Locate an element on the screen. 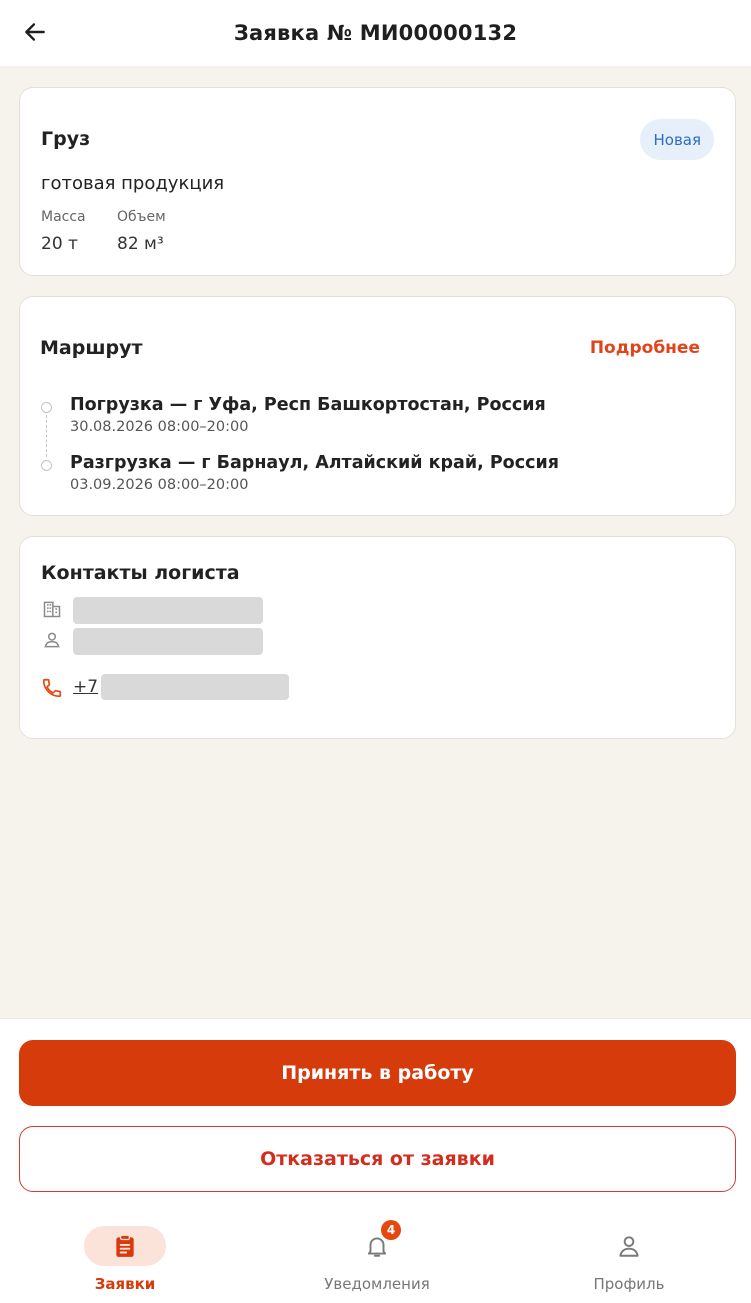 The height and width of the screenshot is (1303, 751). unloading-stop-time: 03.09.2026 08:00–20:00 is located at coordinates (159, 485).